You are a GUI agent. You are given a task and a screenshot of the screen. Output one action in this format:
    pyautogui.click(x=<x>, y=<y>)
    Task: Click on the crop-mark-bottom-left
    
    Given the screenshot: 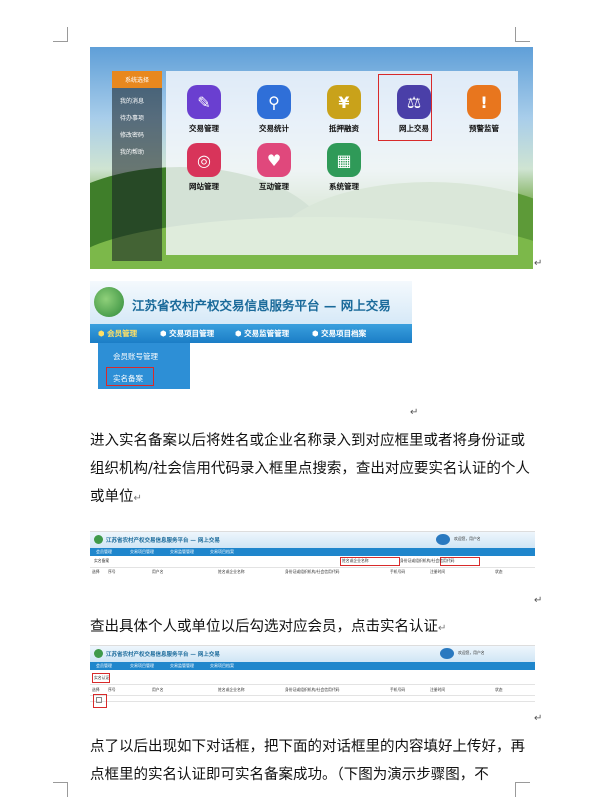 What is the action you would take?
    pyautogui.click(x=60, y=789)
    